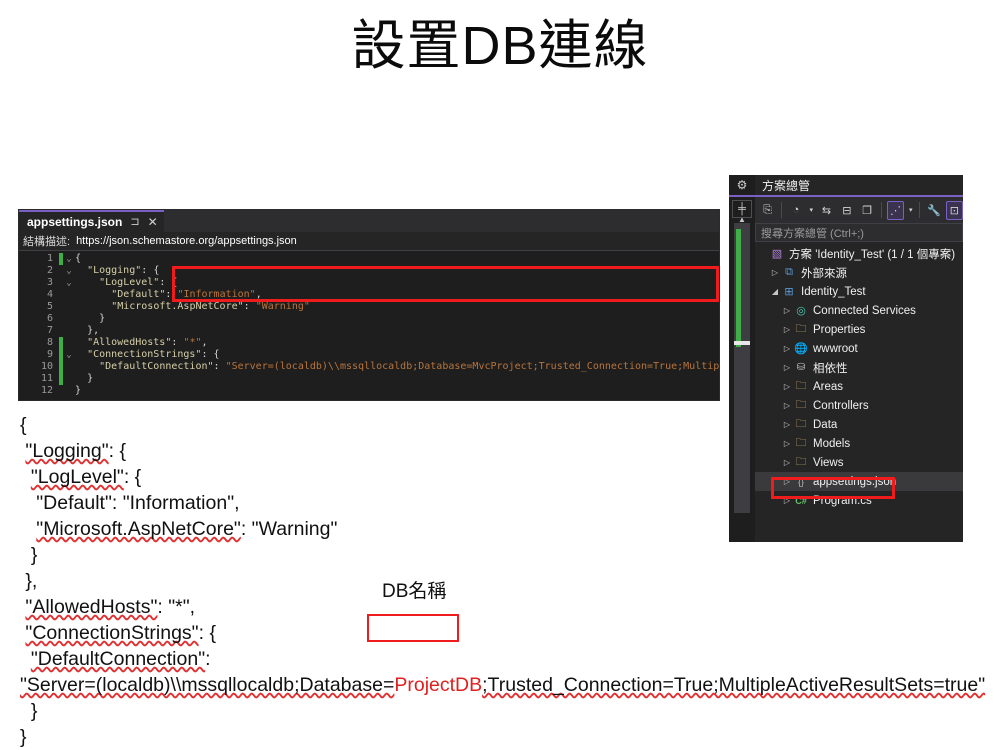 This screenshot has height=750, width=1000. I want to click on transcript-line-8: "AllowedHosts": "*",, so click(110, 607).